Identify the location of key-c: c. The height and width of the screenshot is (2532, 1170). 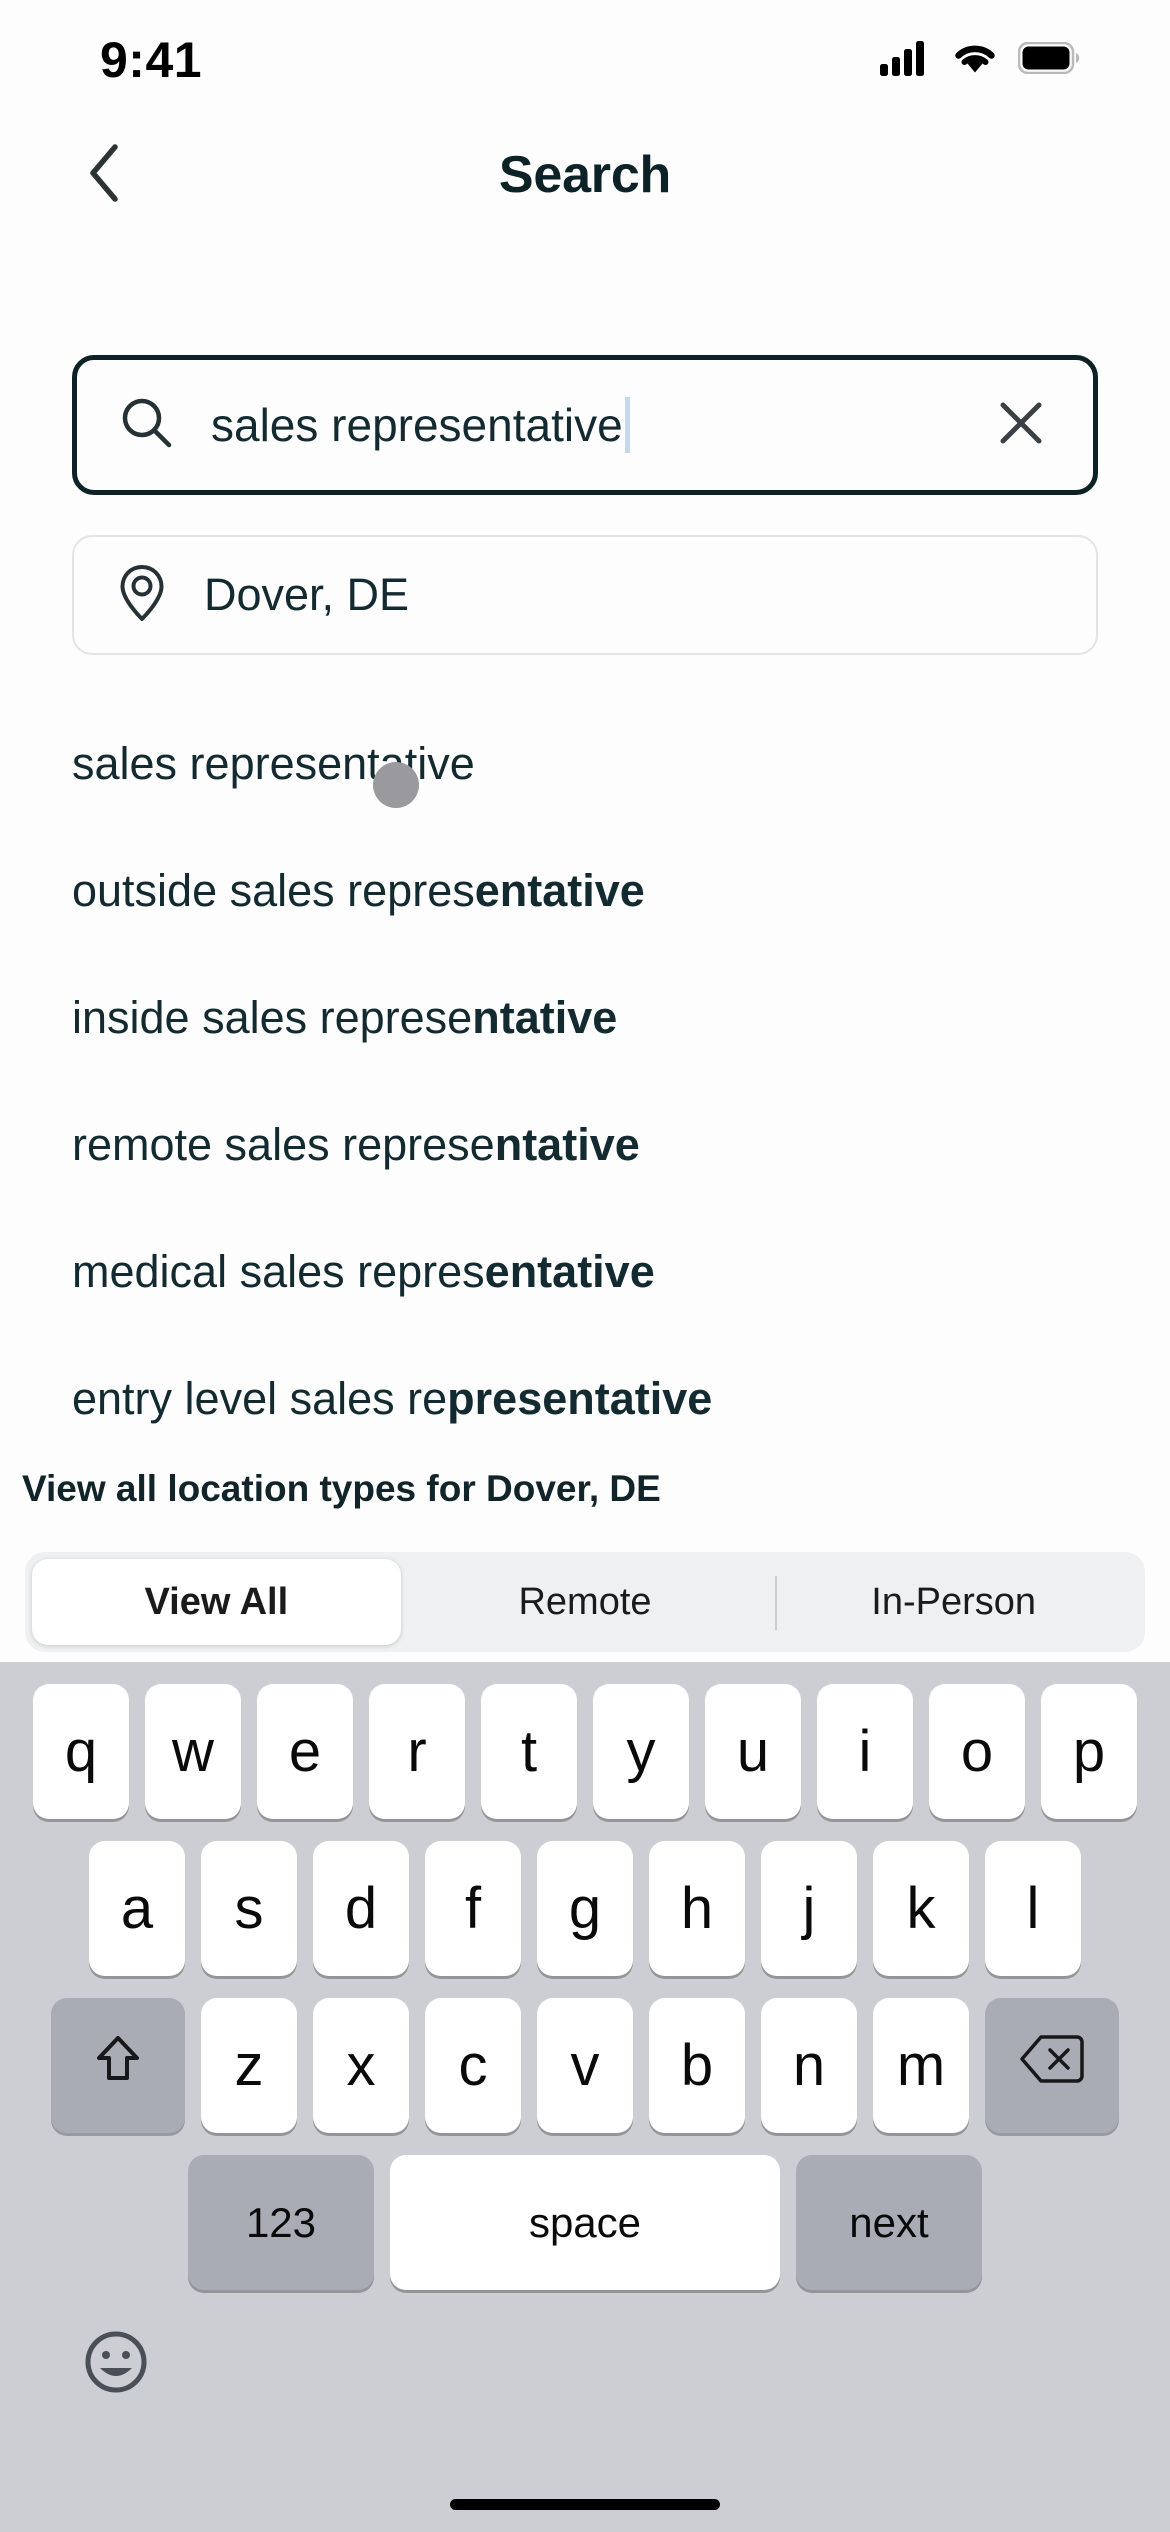
(473, 2065).